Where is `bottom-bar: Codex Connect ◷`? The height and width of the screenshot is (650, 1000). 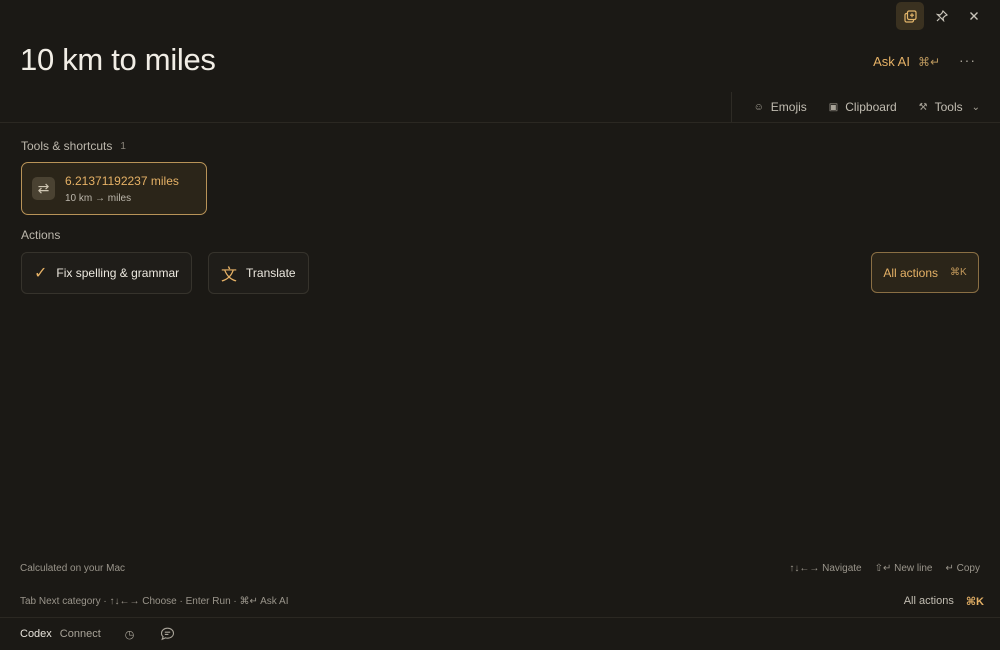
bottom-bar: Codex Connect ◷ is located at coordinates (97, 634).